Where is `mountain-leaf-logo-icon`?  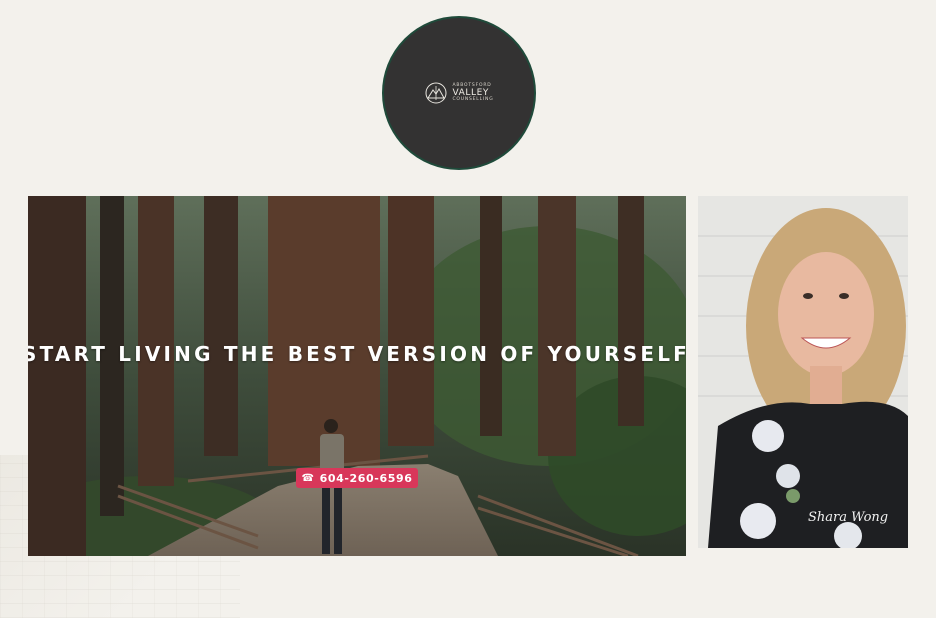
mountain-leaf-logo-icon is located at coordinates (436, 93).